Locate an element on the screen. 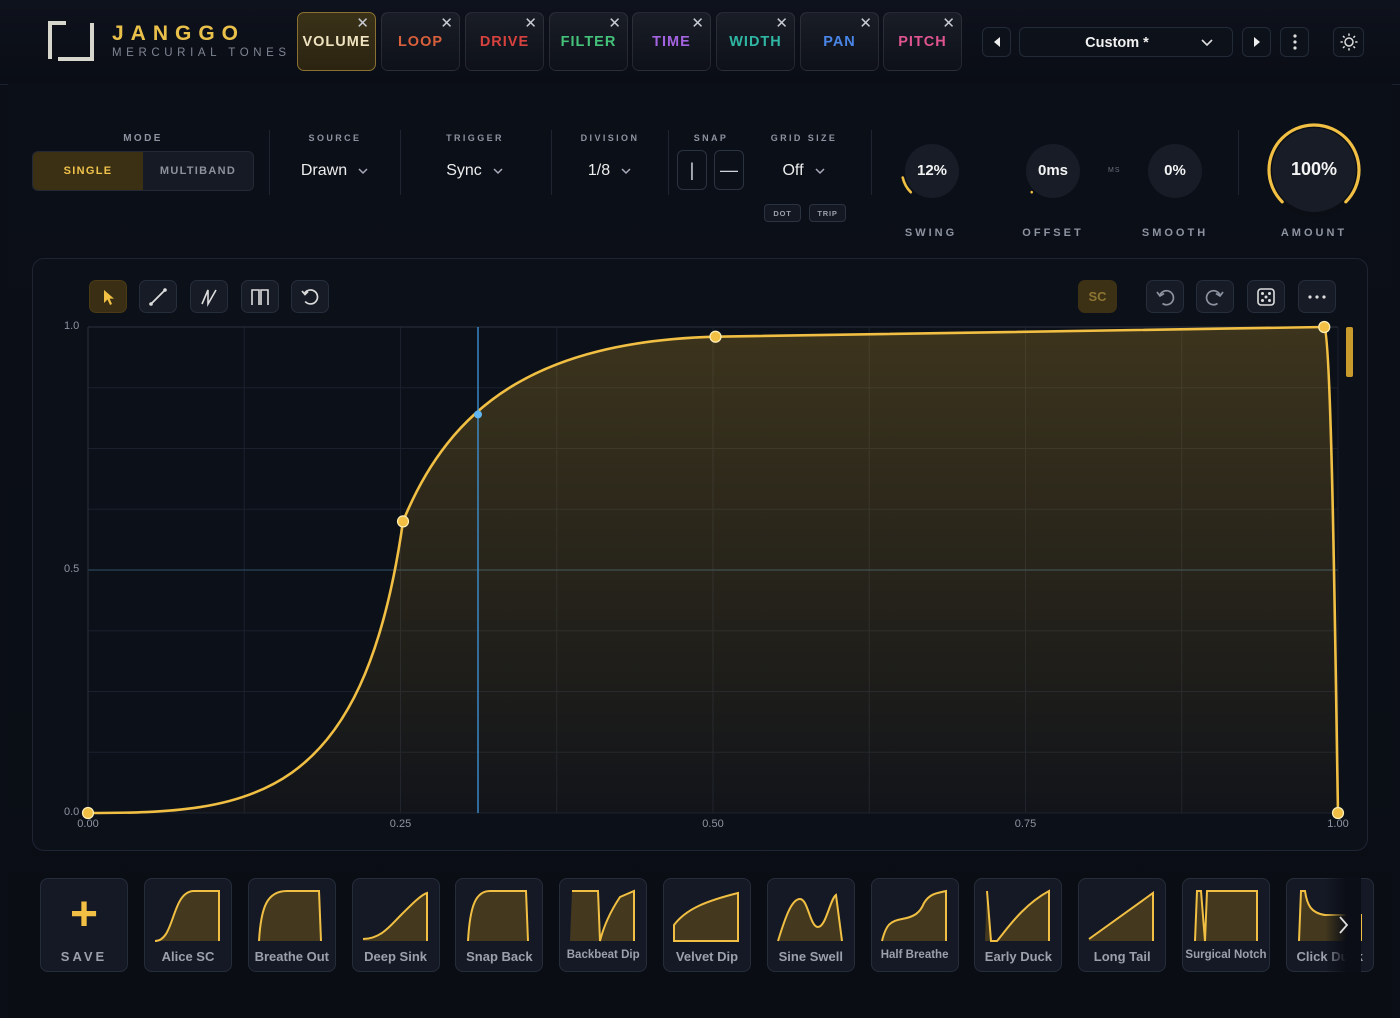 This screenshot has height=1018, width=1400. ellipsis-icon is located at coordinates (1317, 296).